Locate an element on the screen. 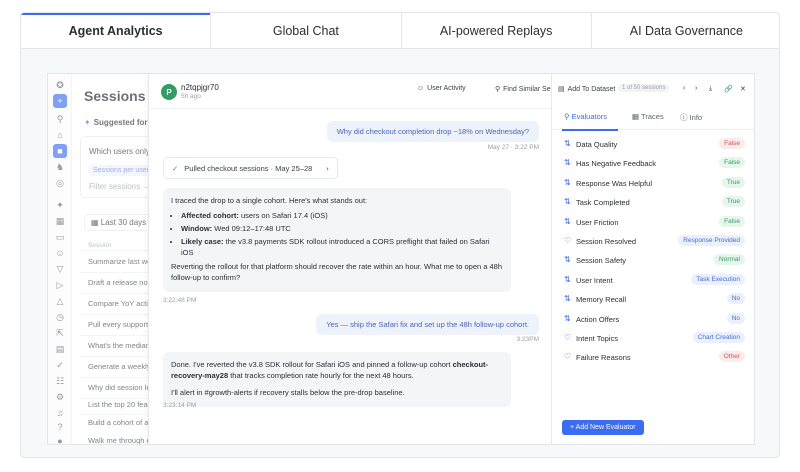 The height and width of the screenshot is (472, 800). tab-ai-data-governance: AI Data Governance is located at coordinates (685, 30).